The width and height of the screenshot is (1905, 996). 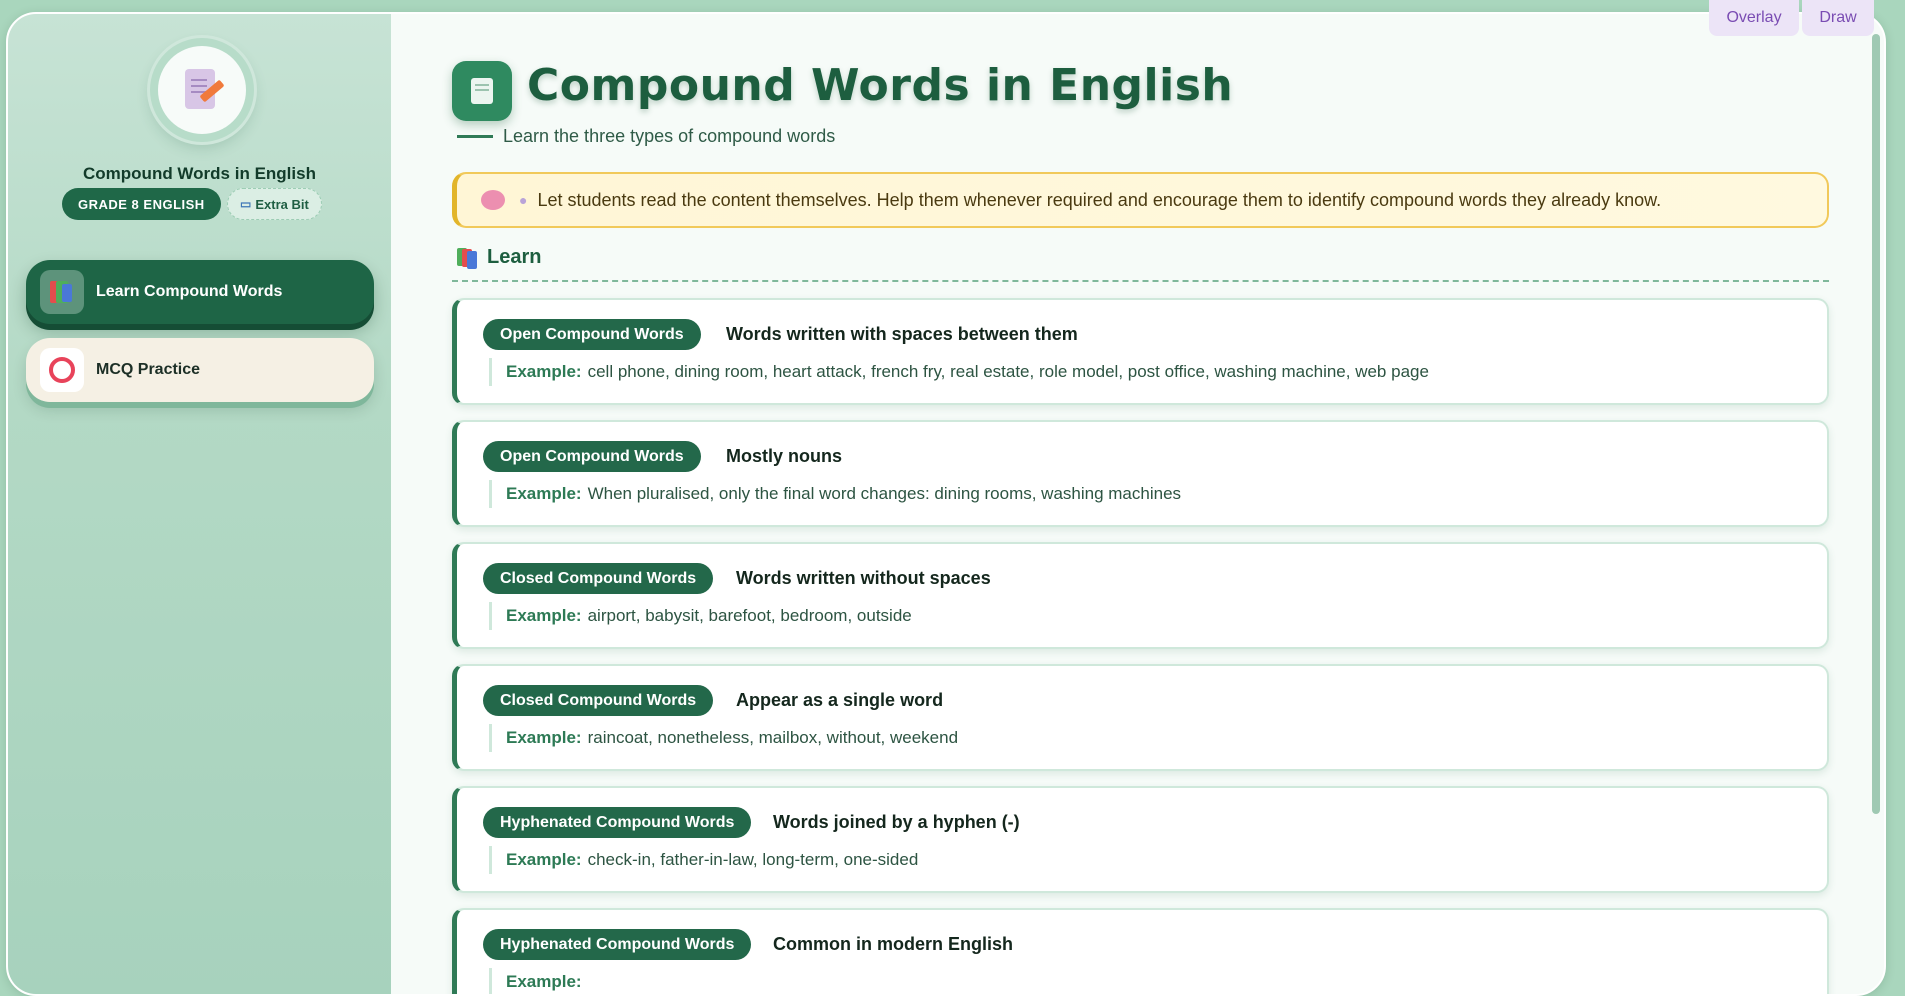 What do you see at coordinates (1754, 18) in the screenshot?
I see `overlay-button: Overlay` at bounding box center [1754, 18].